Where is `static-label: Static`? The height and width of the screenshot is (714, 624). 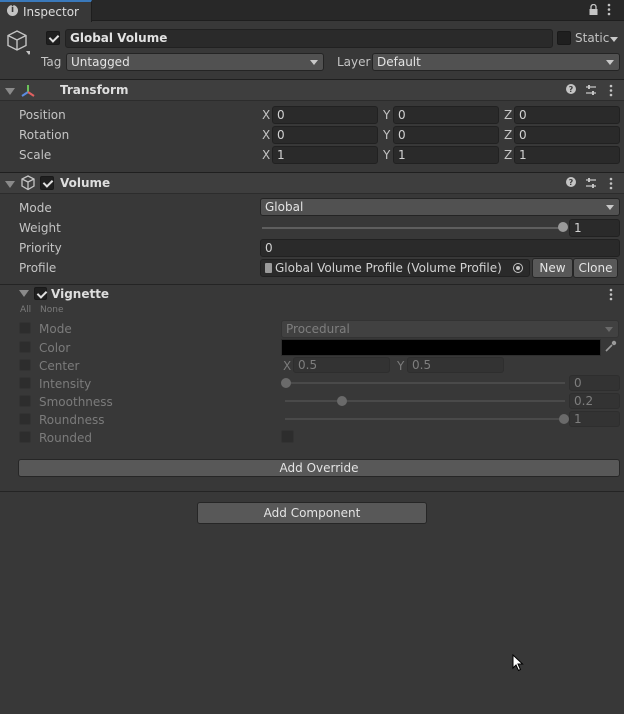
static-label: Static is located at coordinates (592, 38).